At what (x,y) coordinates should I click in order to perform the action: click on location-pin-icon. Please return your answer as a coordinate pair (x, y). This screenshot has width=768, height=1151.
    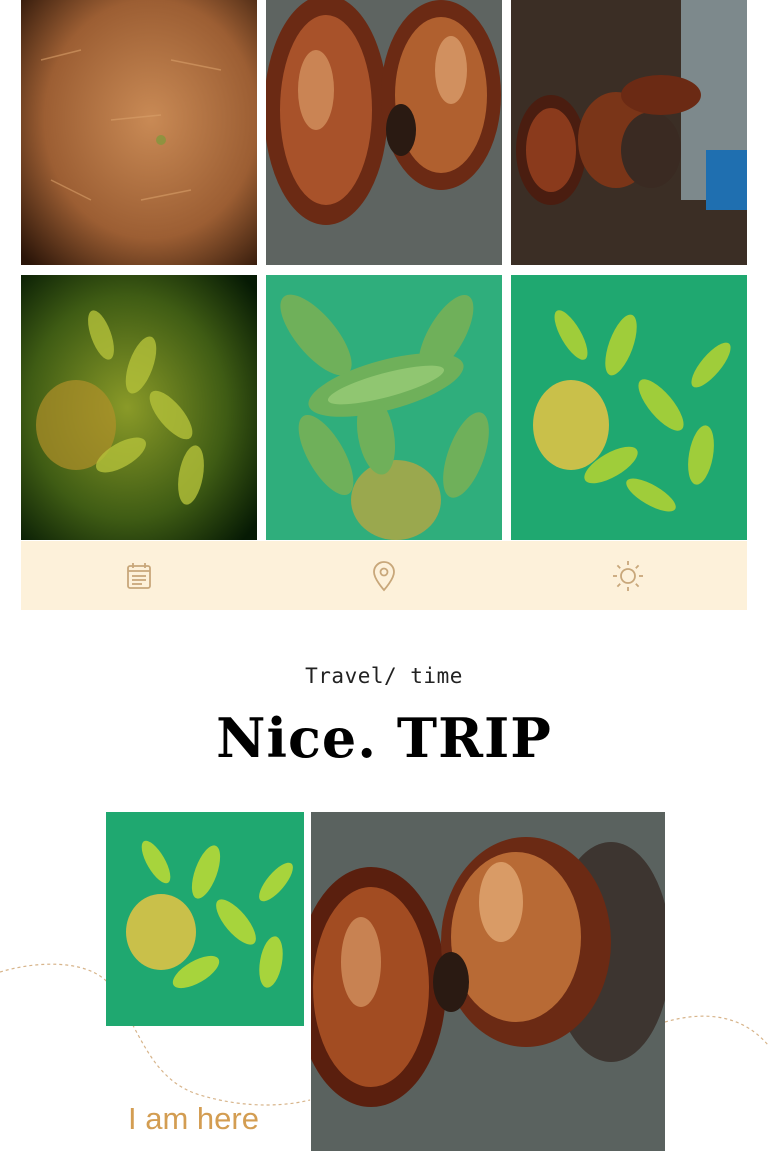
    Looking at the image, I should click on (384, 576).